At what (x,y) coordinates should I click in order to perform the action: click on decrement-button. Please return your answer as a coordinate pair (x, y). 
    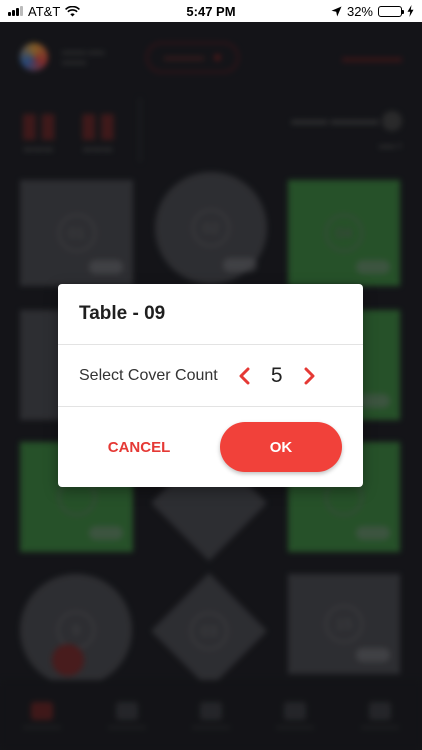
    Looking at the image, I should click on (245, 376).